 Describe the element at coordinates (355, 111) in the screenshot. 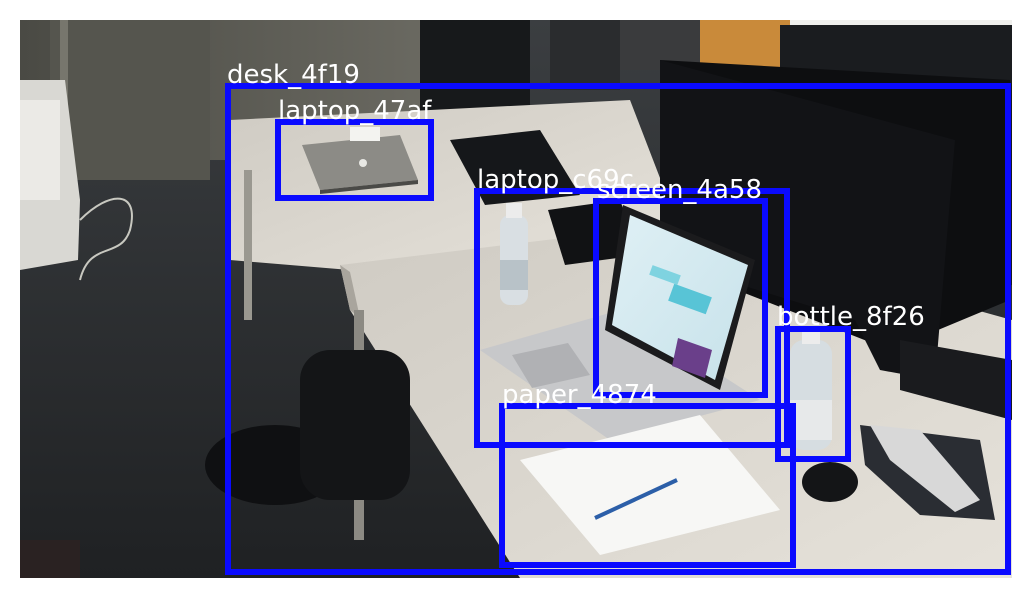

I see `bbox-label: laptop_47af` at that location.